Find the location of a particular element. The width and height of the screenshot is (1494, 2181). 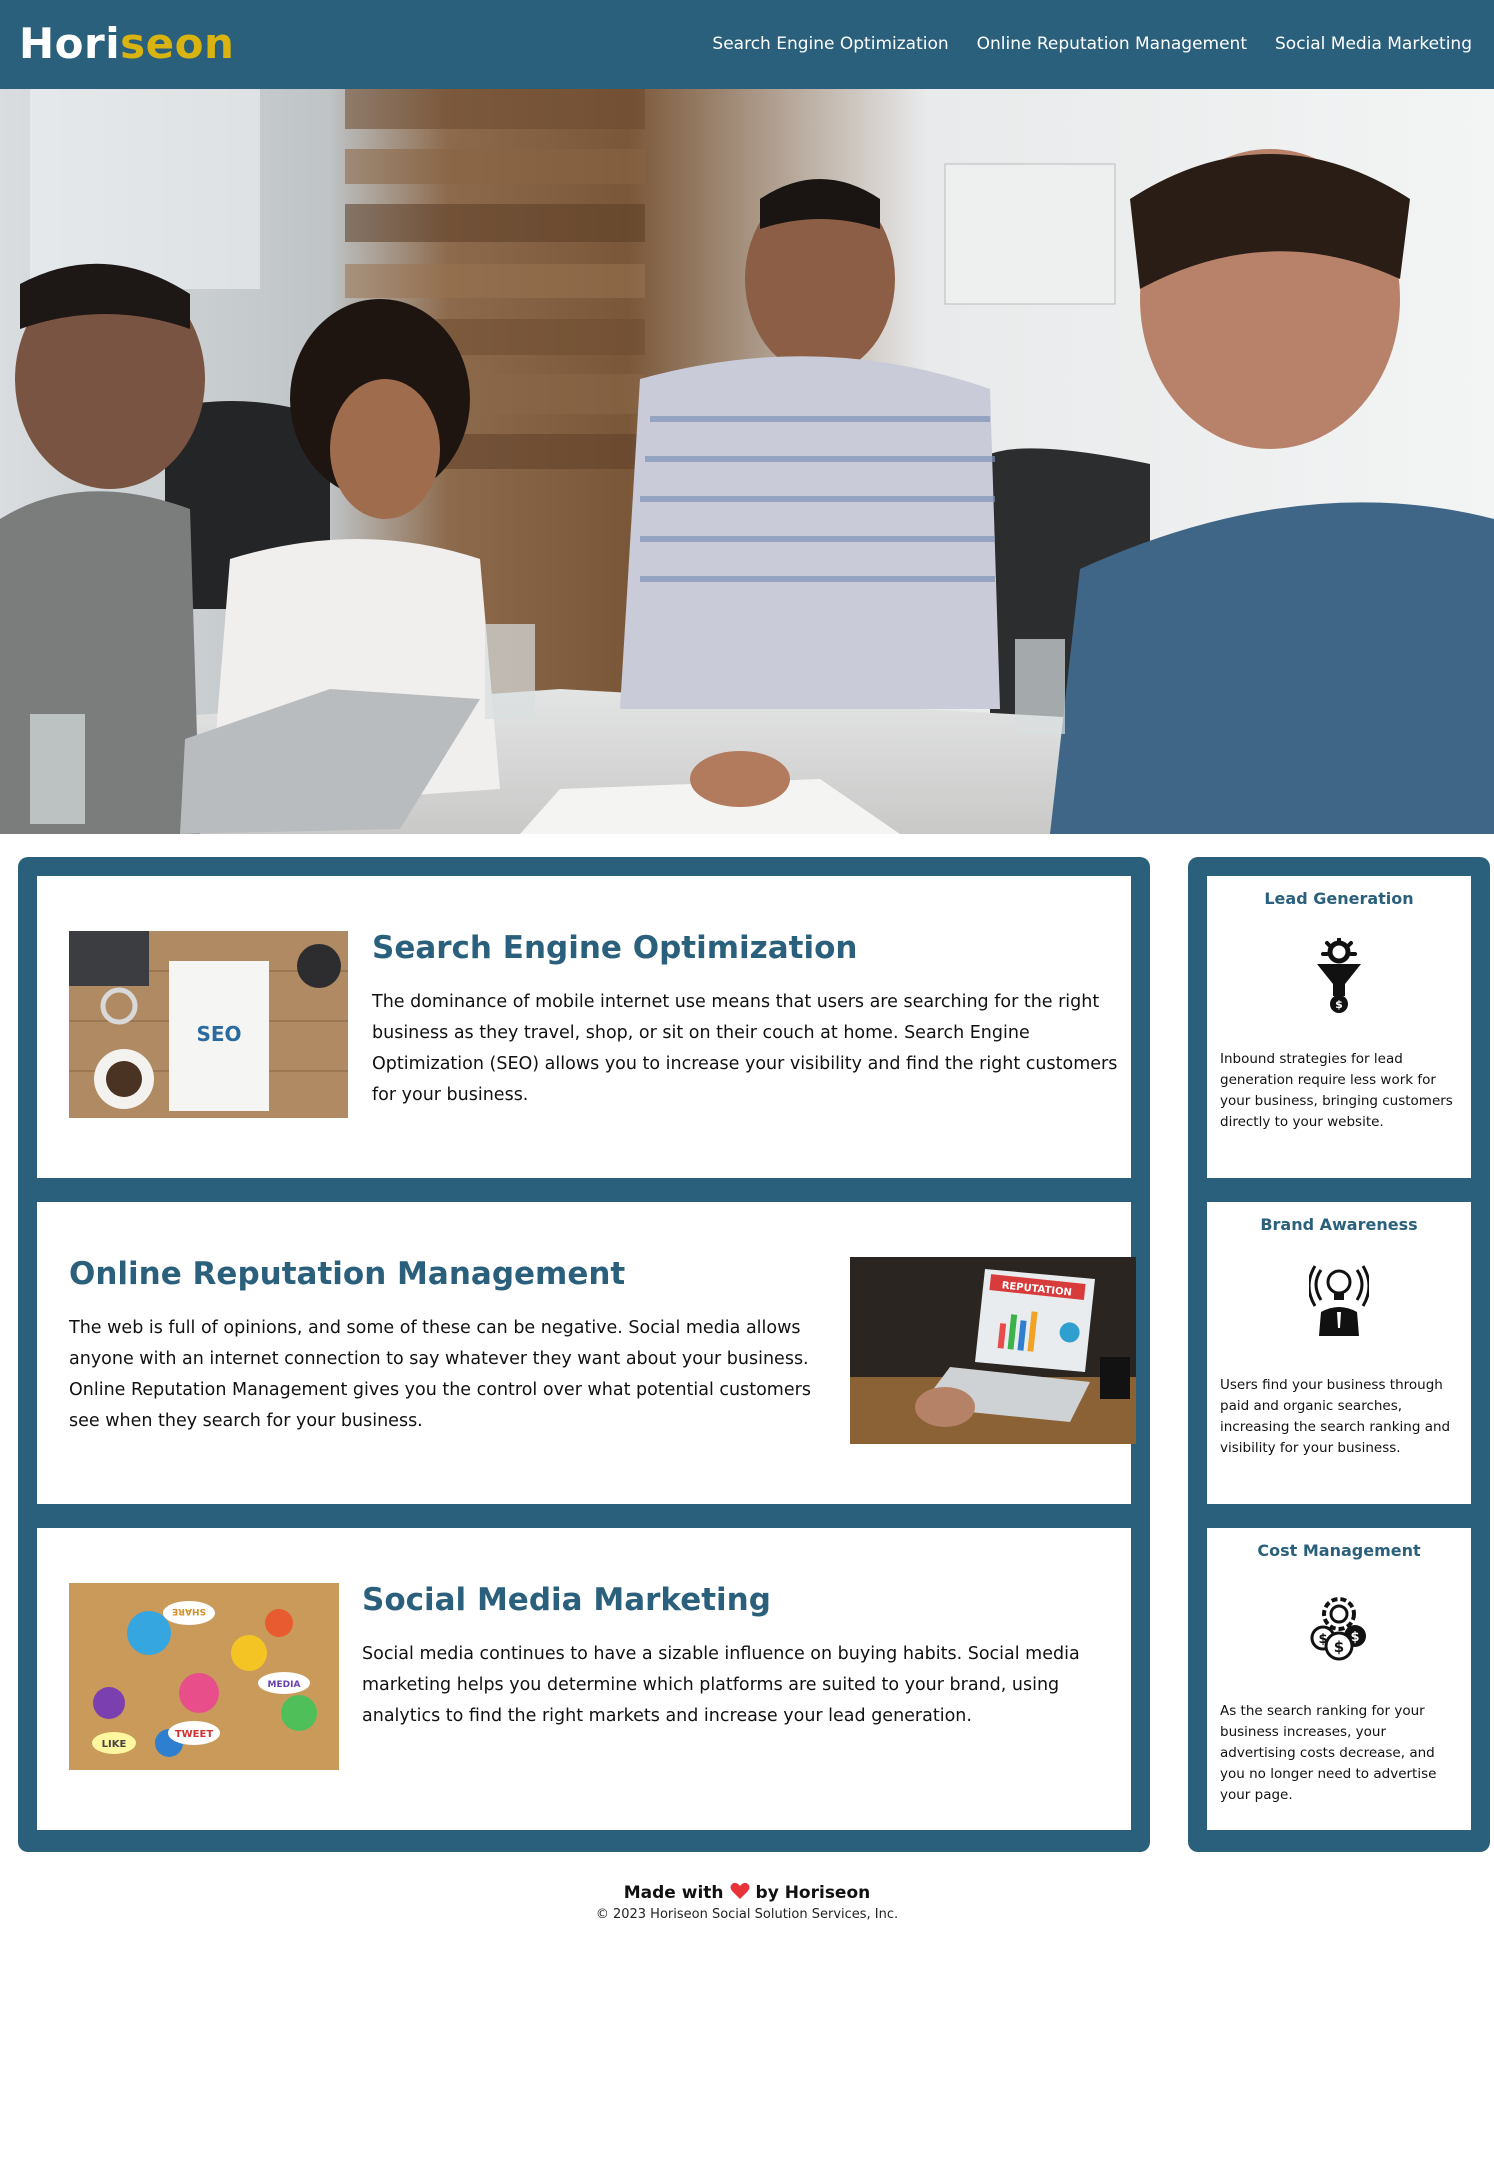

social-media-image: SHARE TWEET LIKE MEDIA is located at coordinates (204, 1676).